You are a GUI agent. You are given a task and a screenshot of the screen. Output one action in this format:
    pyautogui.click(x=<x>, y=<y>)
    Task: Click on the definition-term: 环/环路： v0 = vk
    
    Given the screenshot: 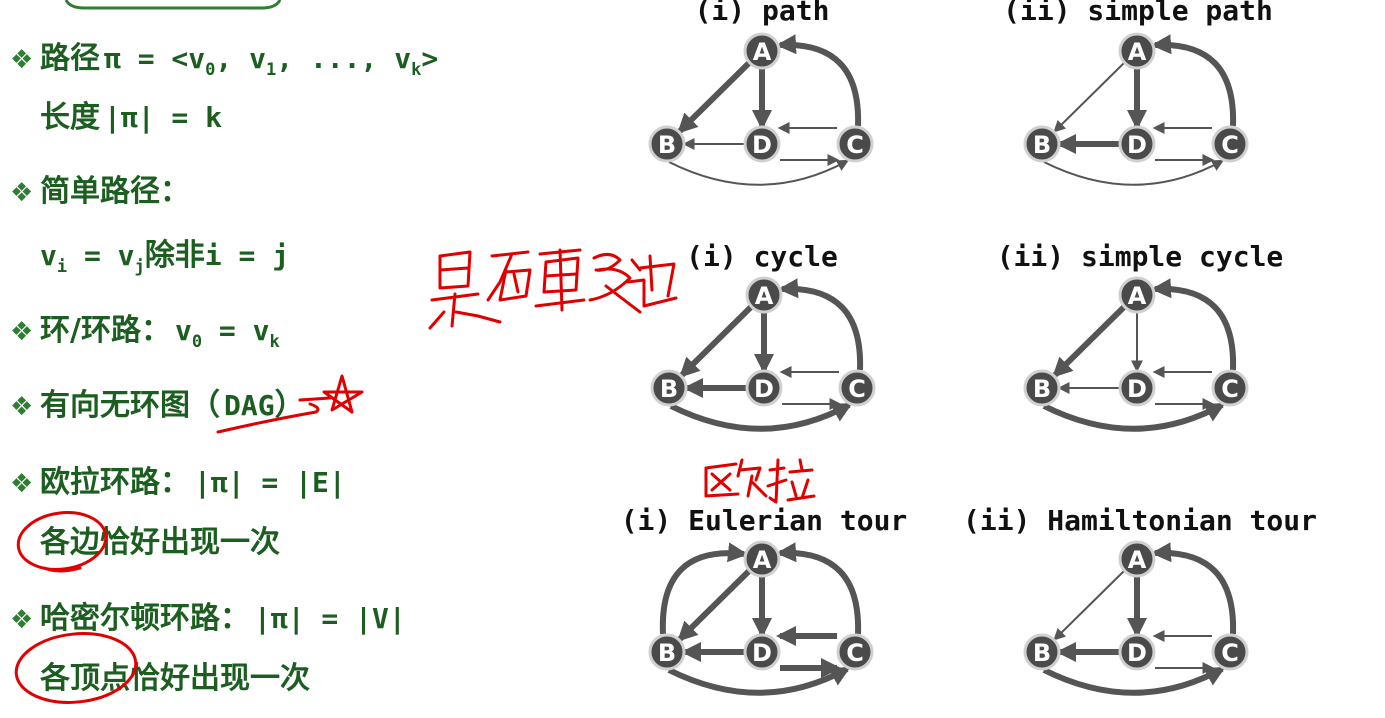 What is the action you would take?
    pyautogui.click(x=160, y=332)
    